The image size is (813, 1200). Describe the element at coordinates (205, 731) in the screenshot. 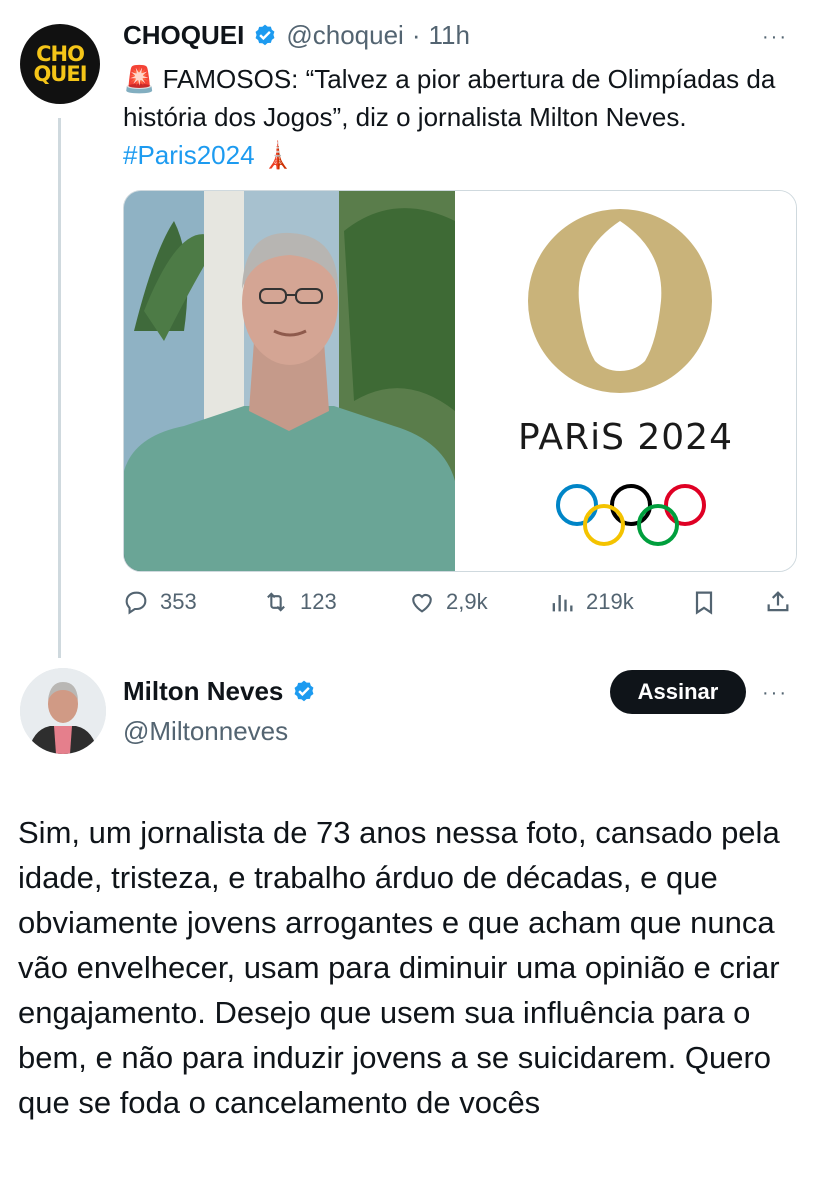

I see `handle-milton: @Miltonneves` at that location.